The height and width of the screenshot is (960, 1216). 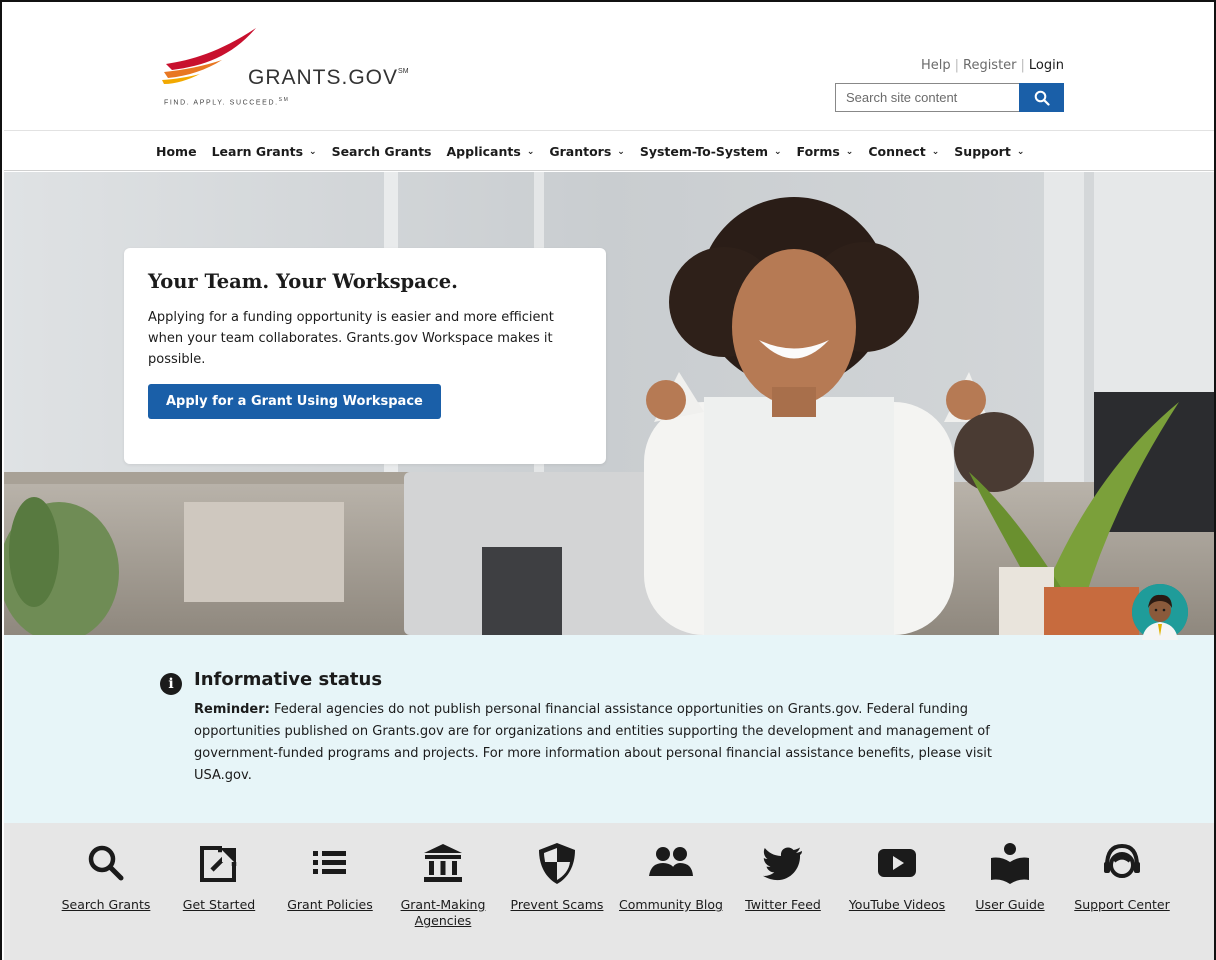 I want to click on nav-item-grantors: Grantors ⌄, so click(x=586, y=151).